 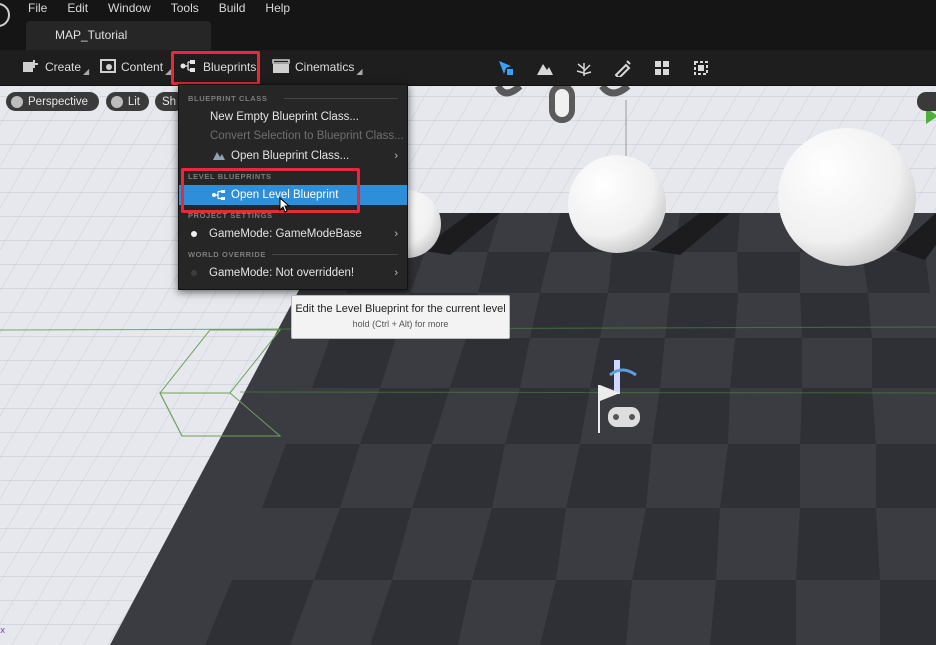 I want to click on brush-edit-mode-icon, so click(x=701, y=68).